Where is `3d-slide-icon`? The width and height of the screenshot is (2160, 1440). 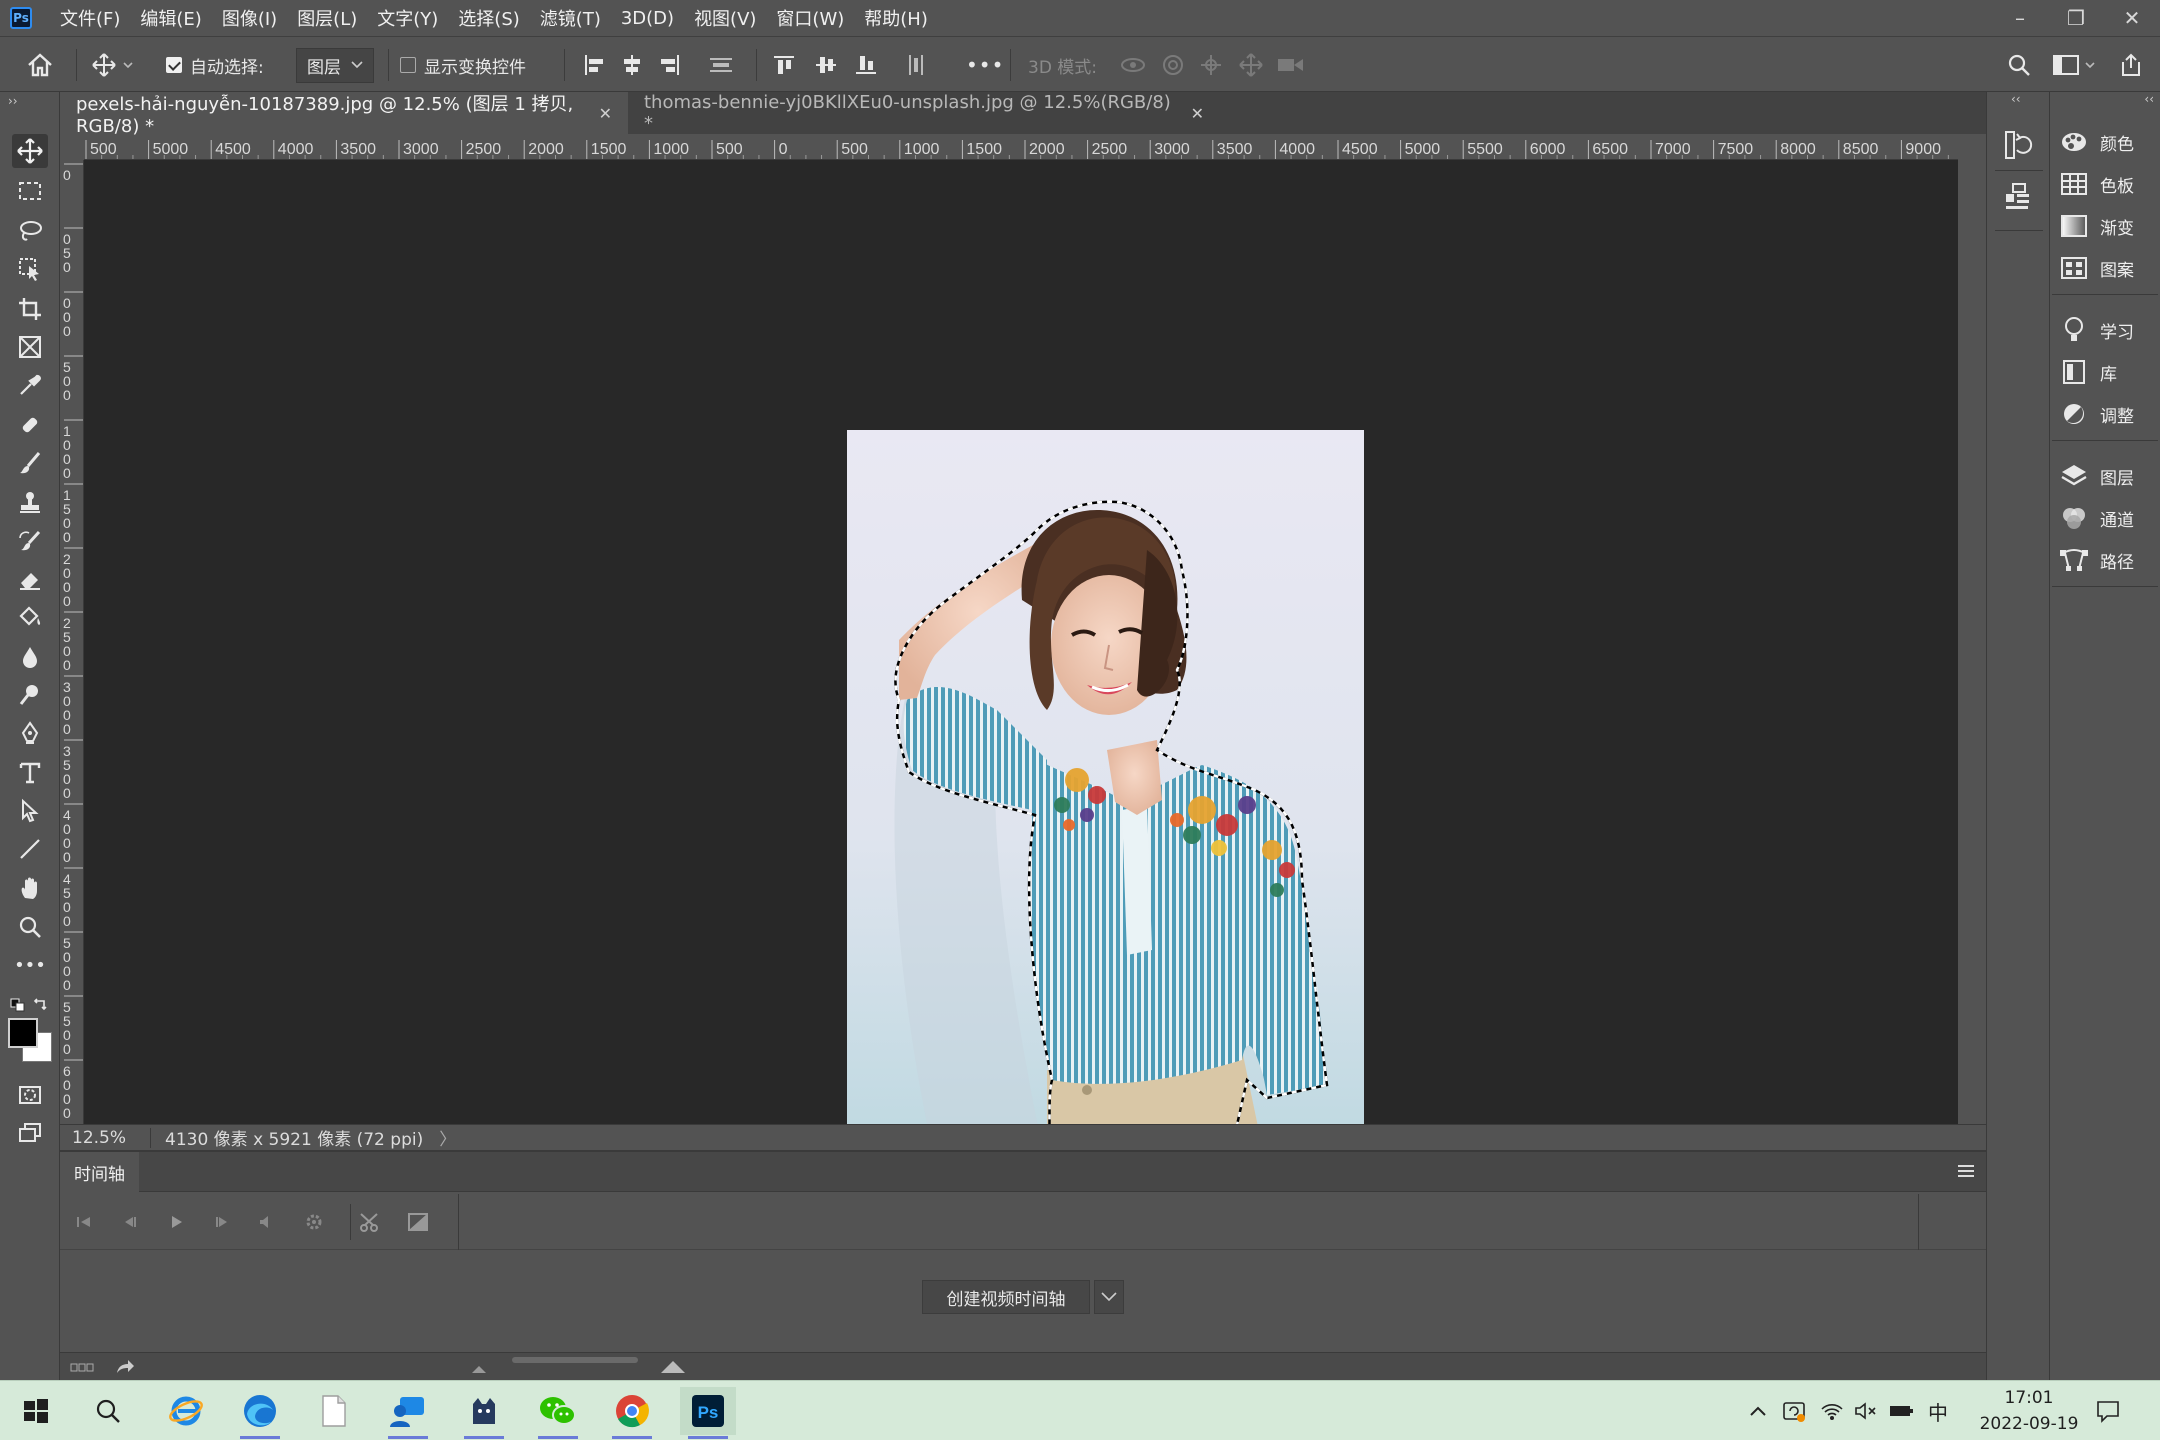
3d-slide-icon is located at coordinates (1251, 65).